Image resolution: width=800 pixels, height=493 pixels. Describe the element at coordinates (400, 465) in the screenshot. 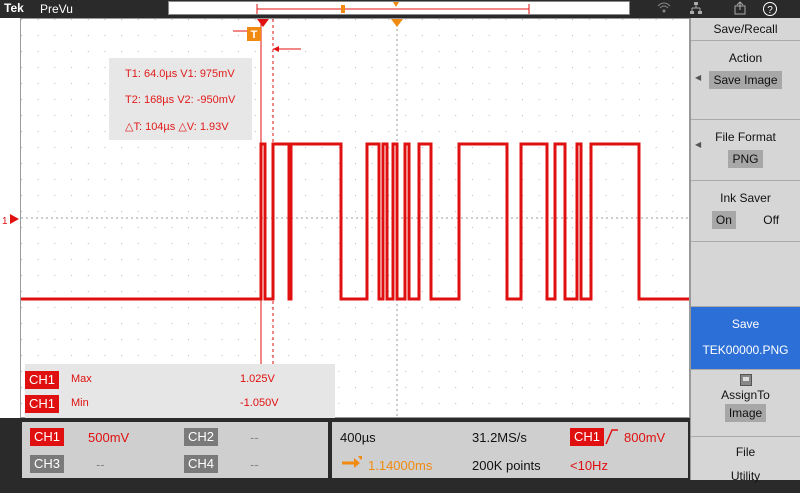

I see `horizontal-delay: 1.14000ms` at that location.